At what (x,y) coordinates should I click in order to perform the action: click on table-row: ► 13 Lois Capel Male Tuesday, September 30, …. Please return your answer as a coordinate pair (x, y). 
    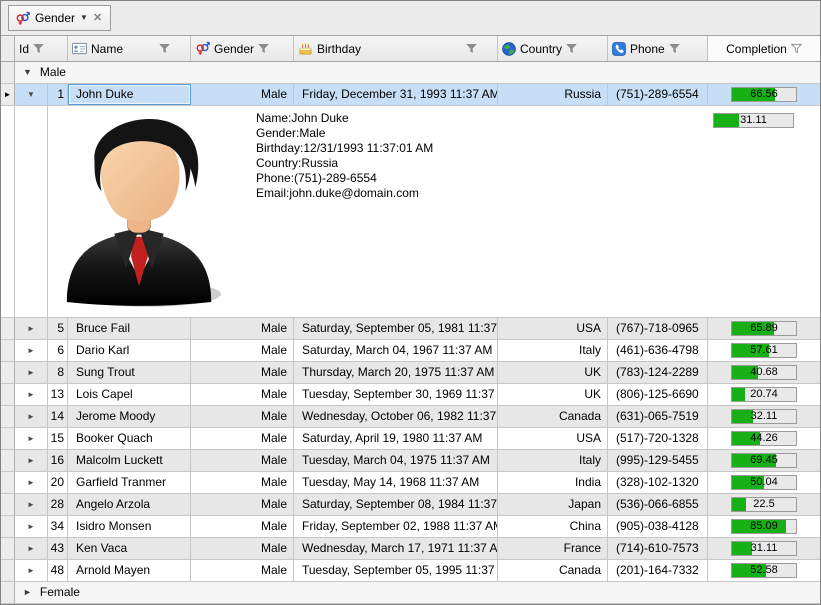
    Looking at the image, I should click on (410, 395).